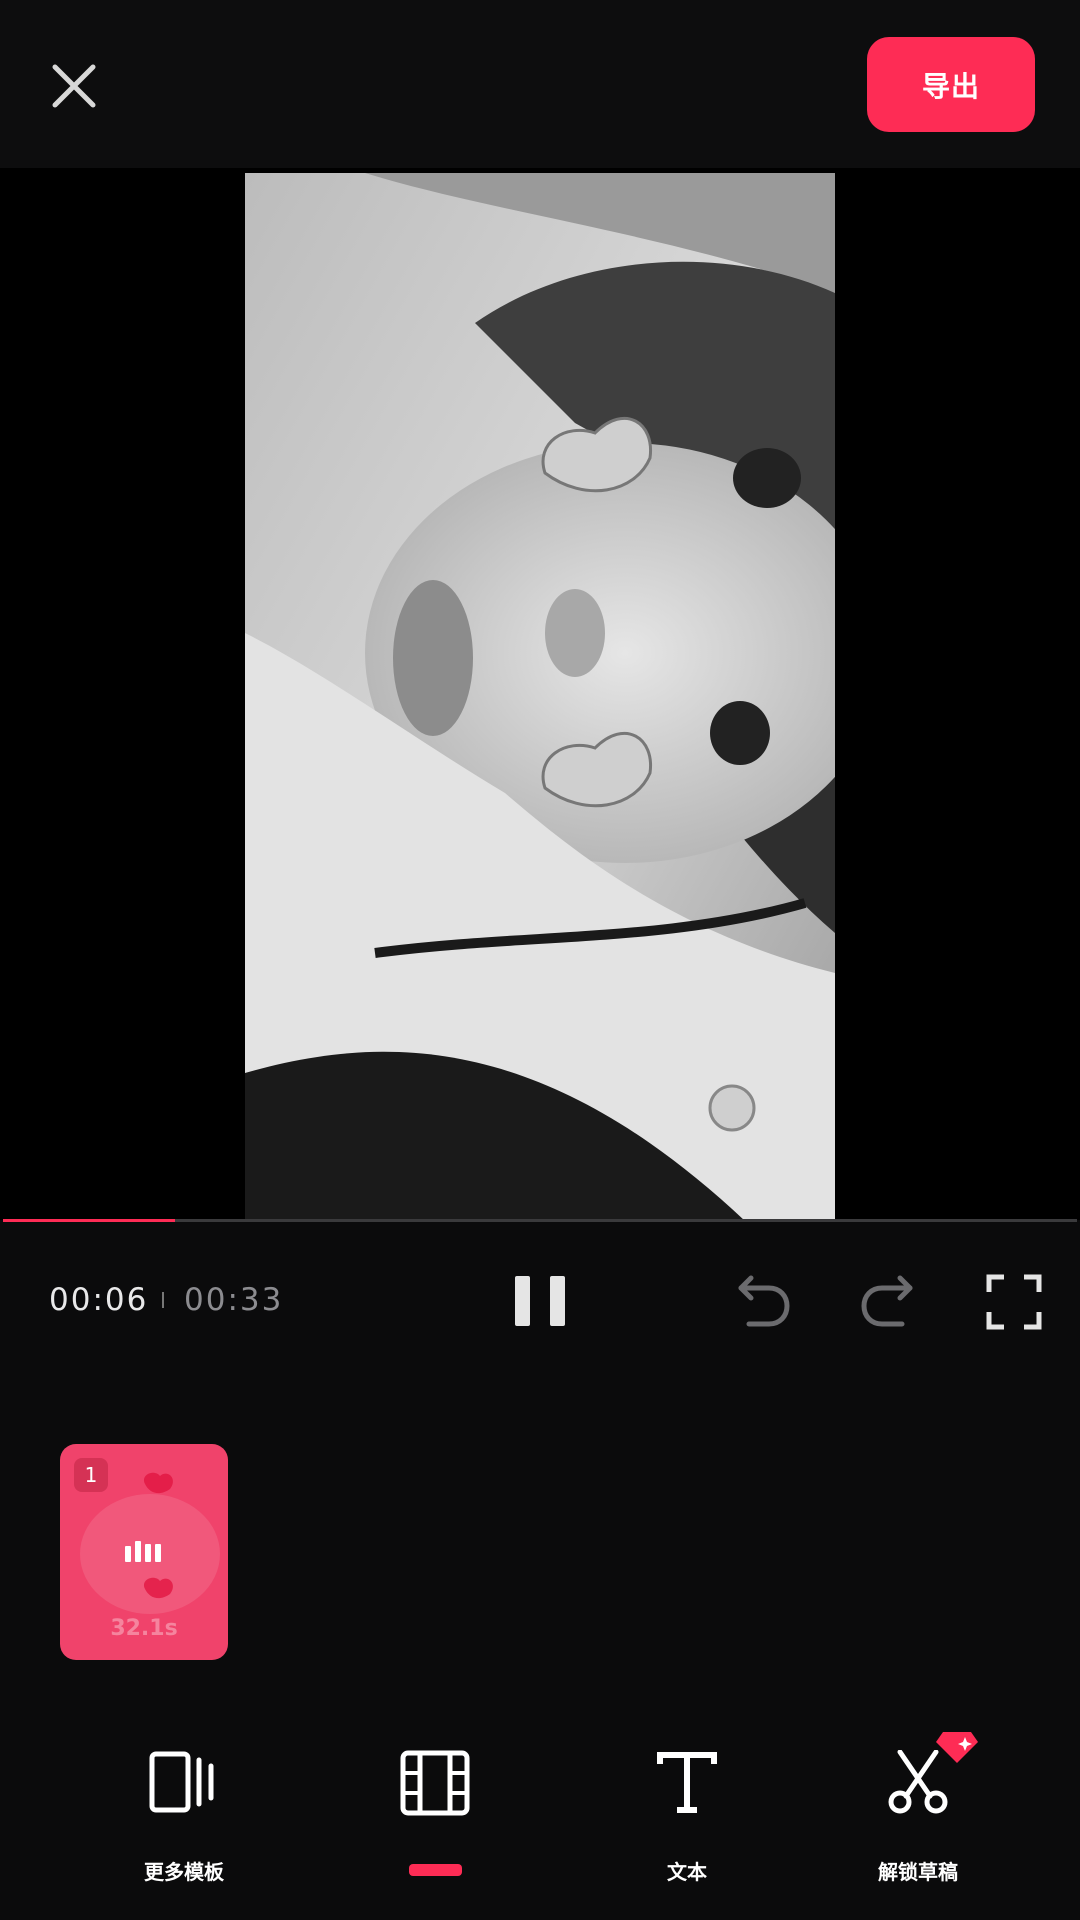  I want to click on adjust-icon, so click(143, 1551).